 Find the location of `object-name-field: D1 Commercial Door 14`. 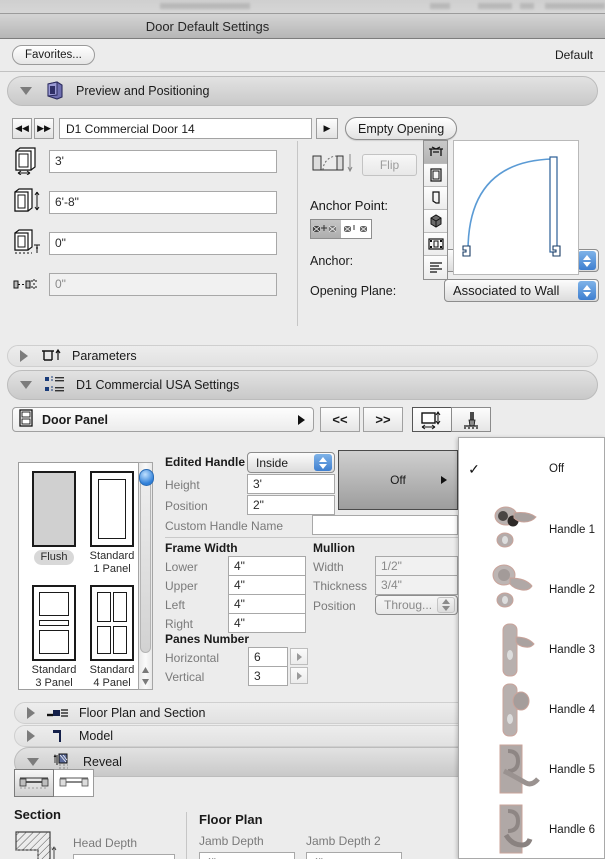

object-name-field: D1 Commercial Door 14 is located at coordinates (185, 128).